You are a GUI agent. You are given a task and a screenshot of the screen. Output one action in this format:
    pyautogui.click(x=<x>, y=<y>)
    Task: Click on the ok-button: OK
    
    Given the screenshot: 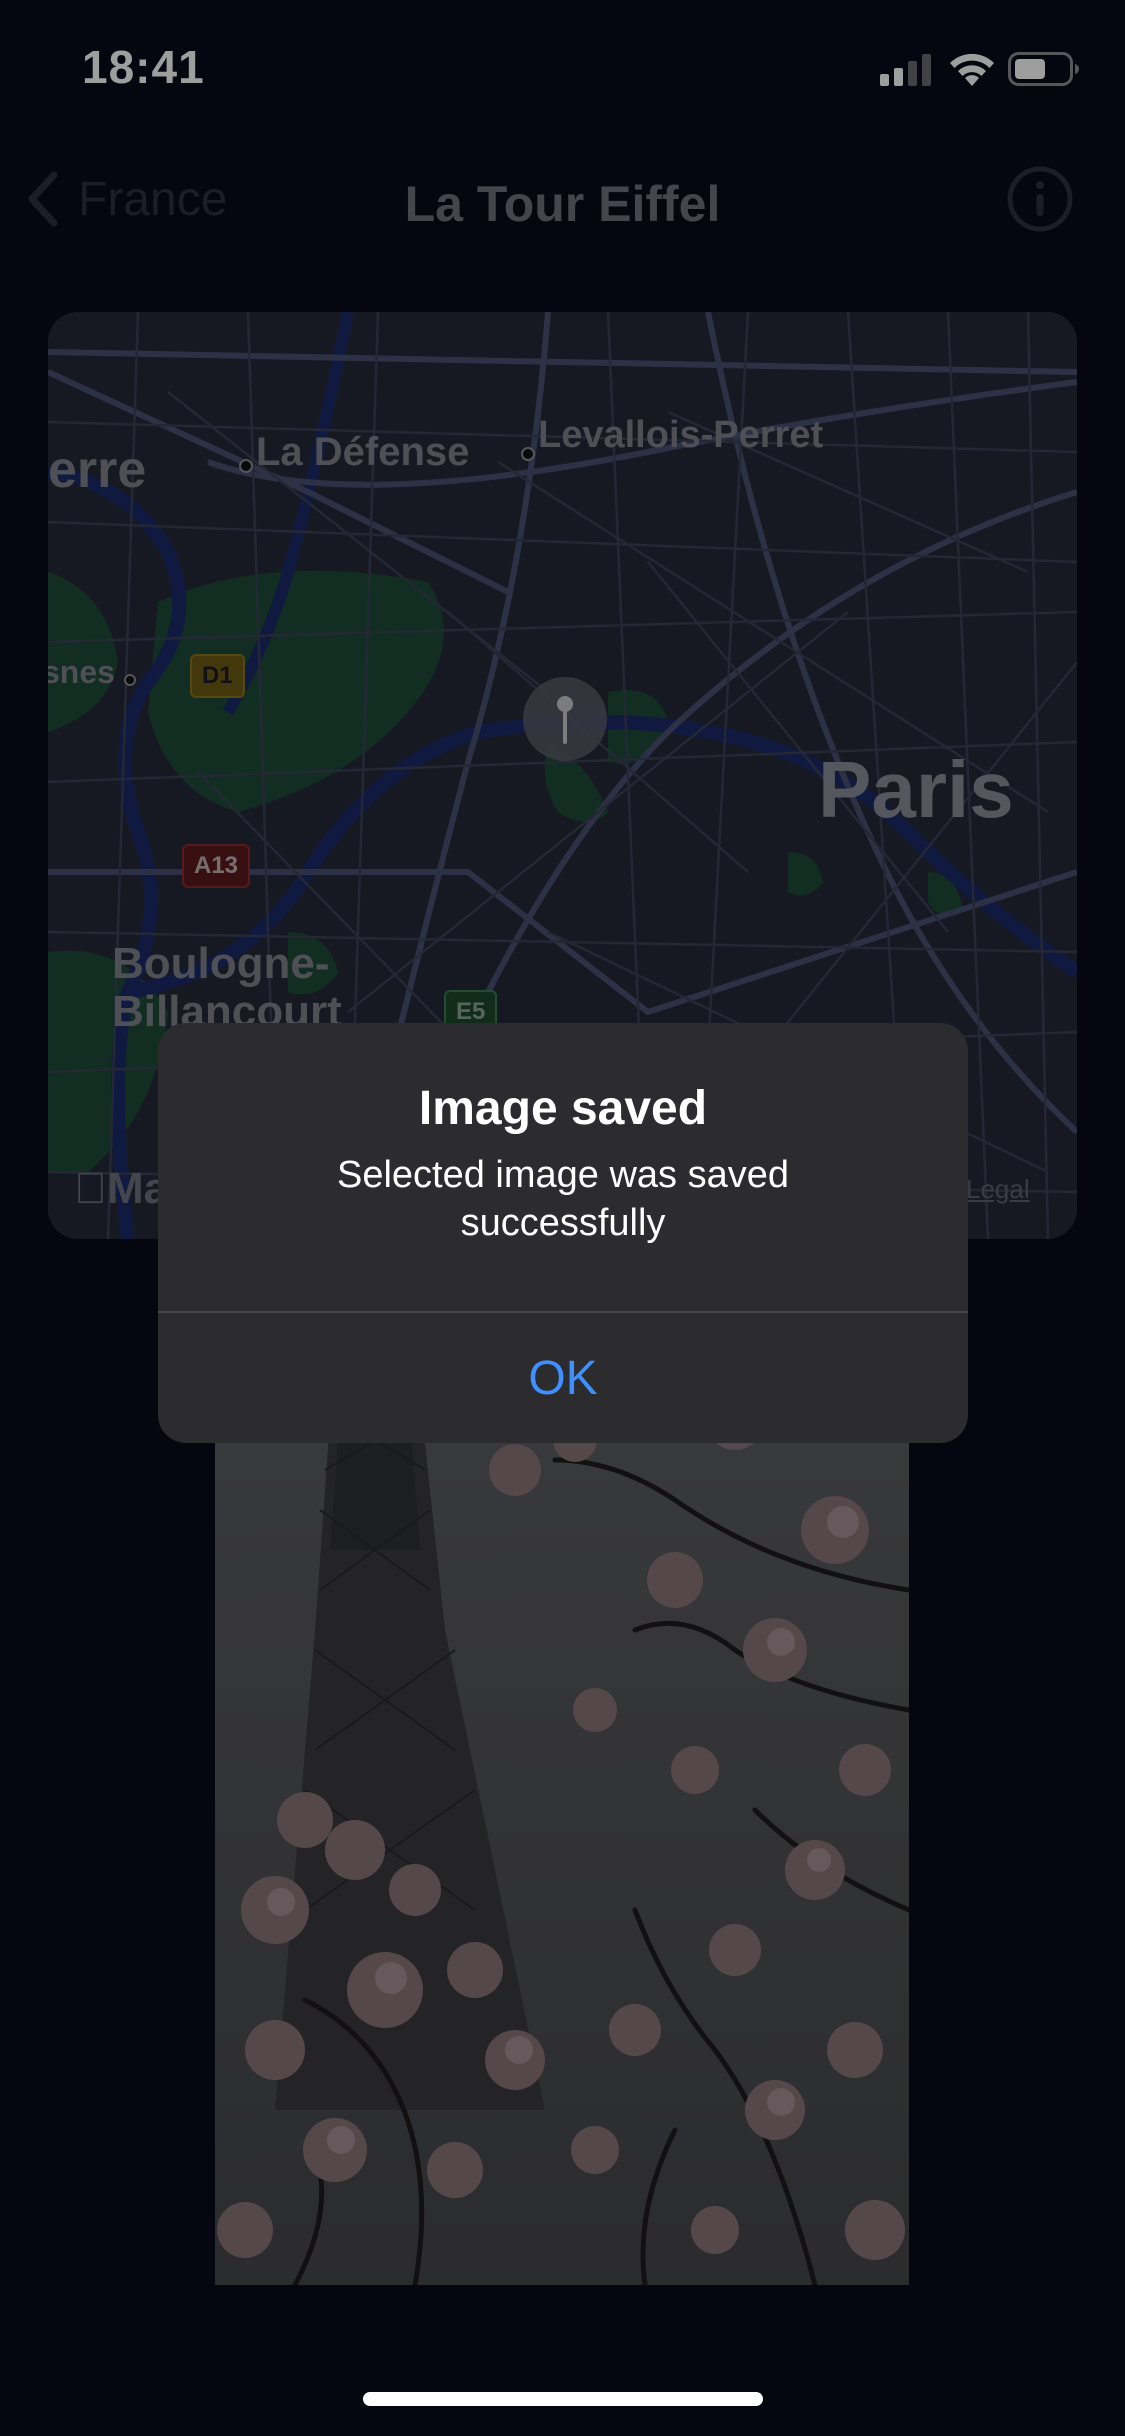 What is the action you would take?
    pyautogui.click(x=563, y=1378)
    